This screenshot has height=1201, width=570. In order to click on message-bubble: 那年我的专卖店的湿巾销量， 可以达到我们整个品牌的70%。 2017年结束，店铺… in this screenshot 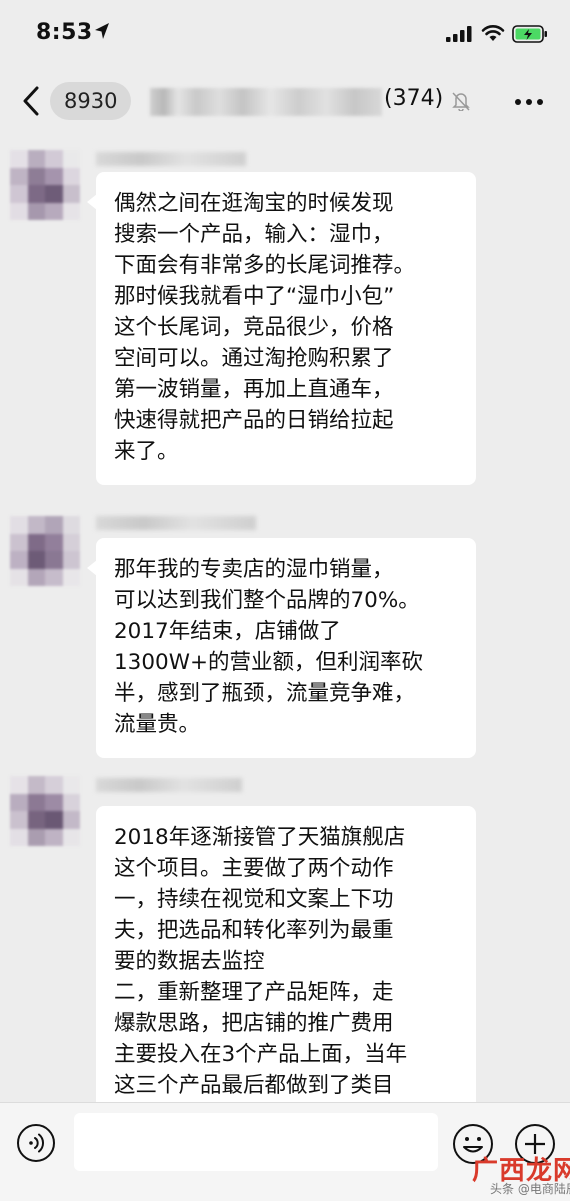, I will do `click(281, 648)`.